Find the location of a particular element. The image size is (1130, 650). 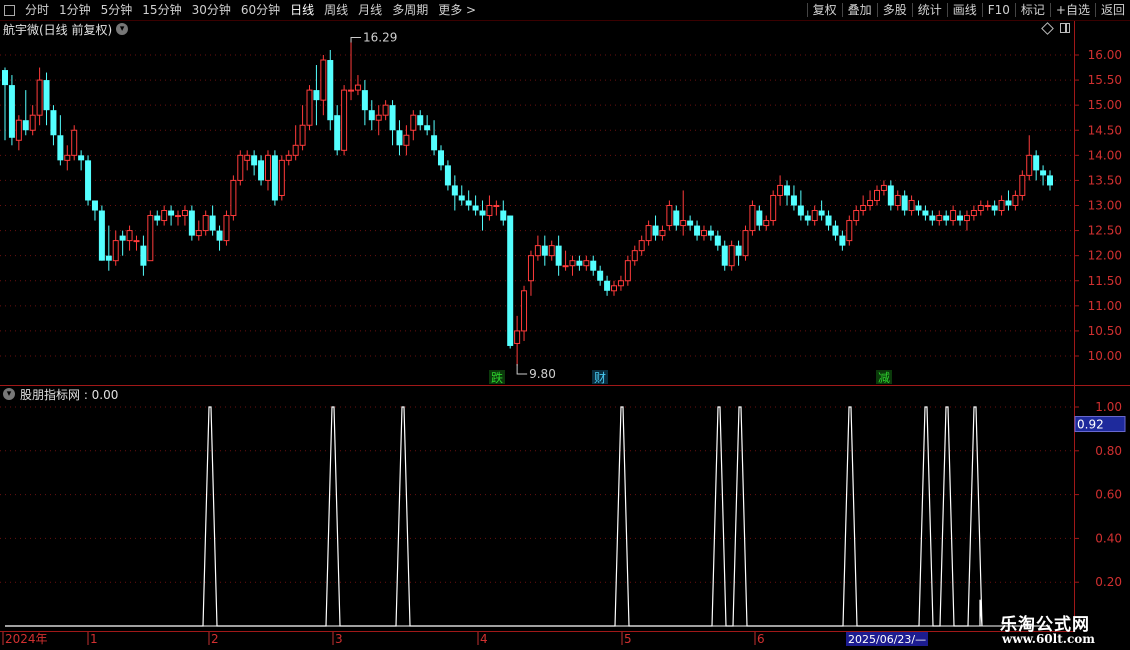

current-value-tag: 0.92 is located at coordinates (1090, 425).